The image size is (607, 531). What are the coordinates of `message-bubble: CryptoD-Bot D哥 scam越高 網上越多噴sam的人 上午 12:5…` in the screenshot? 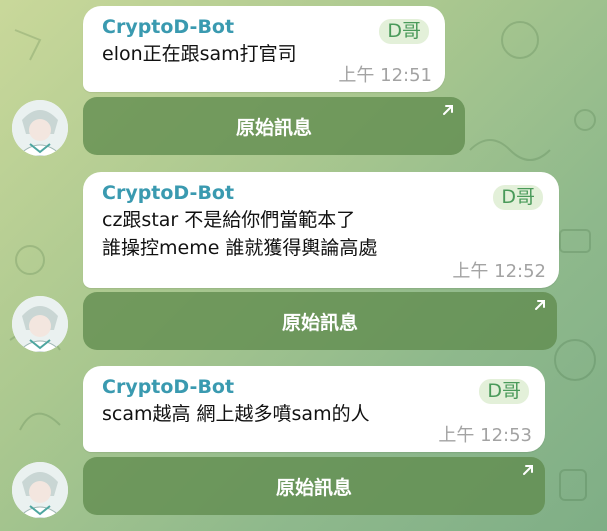 It's located at (314, 409).